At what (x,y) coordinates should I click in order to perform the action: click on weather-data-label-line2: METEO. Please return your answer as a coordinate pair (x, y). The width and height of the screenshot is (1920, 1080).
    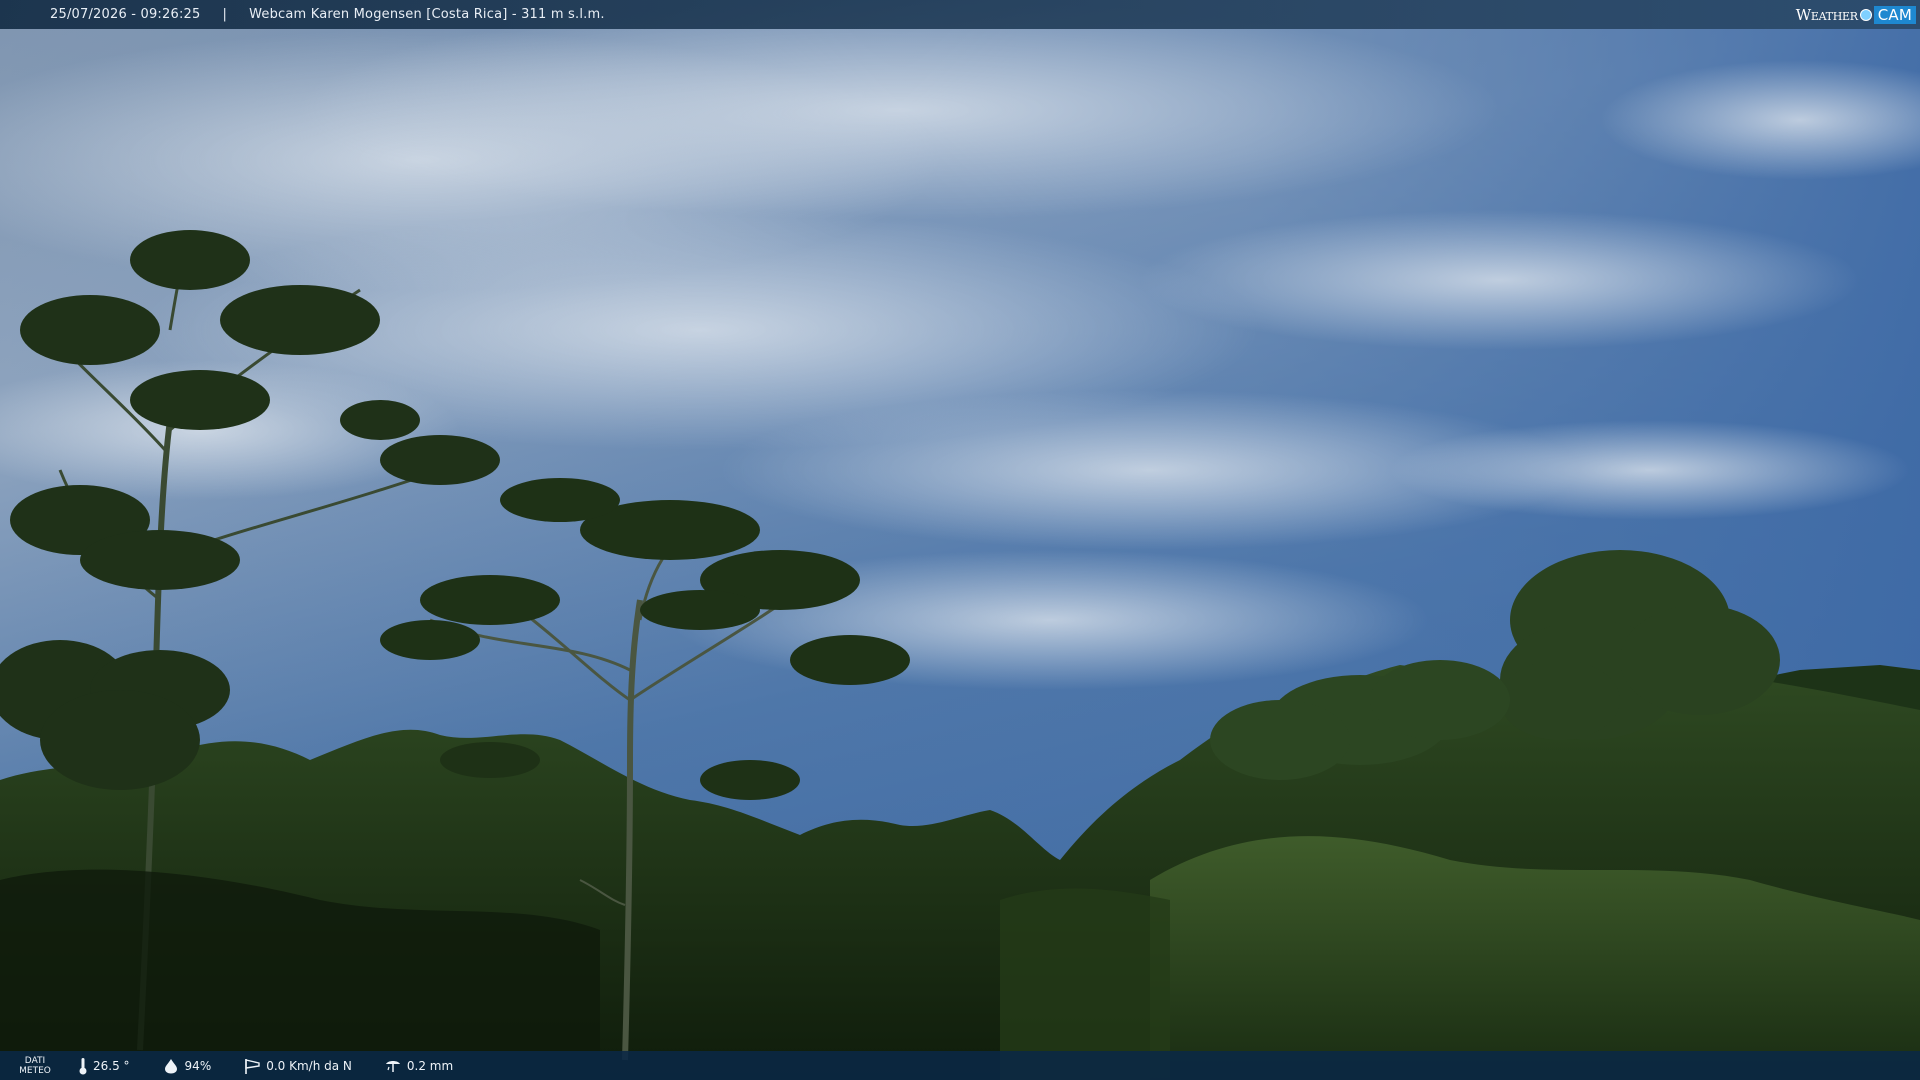
    Looking at the image, I should click on (35, 1070).